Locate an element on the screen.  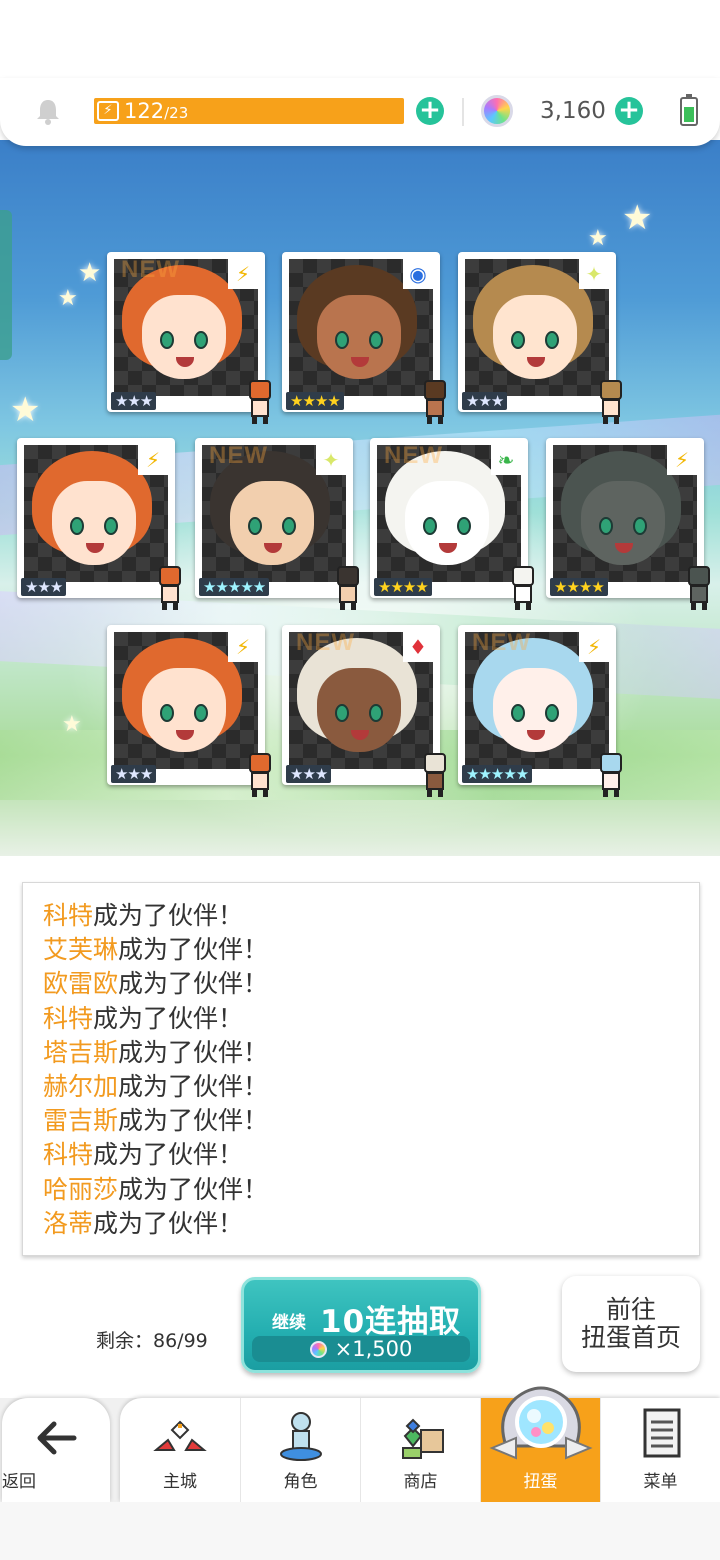
fire-element-icon: ♦ is located at coordinates (418, 647).